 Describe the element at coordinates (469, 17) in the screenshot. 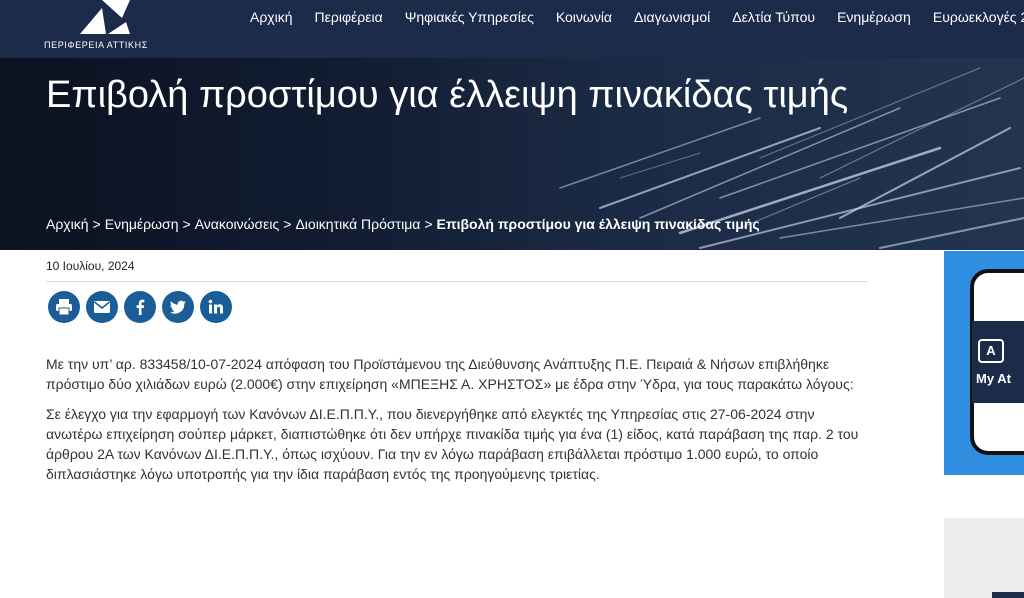

I see `nav-item-digital-services: Ψηφιακές Υπηρεσίες` at that location.